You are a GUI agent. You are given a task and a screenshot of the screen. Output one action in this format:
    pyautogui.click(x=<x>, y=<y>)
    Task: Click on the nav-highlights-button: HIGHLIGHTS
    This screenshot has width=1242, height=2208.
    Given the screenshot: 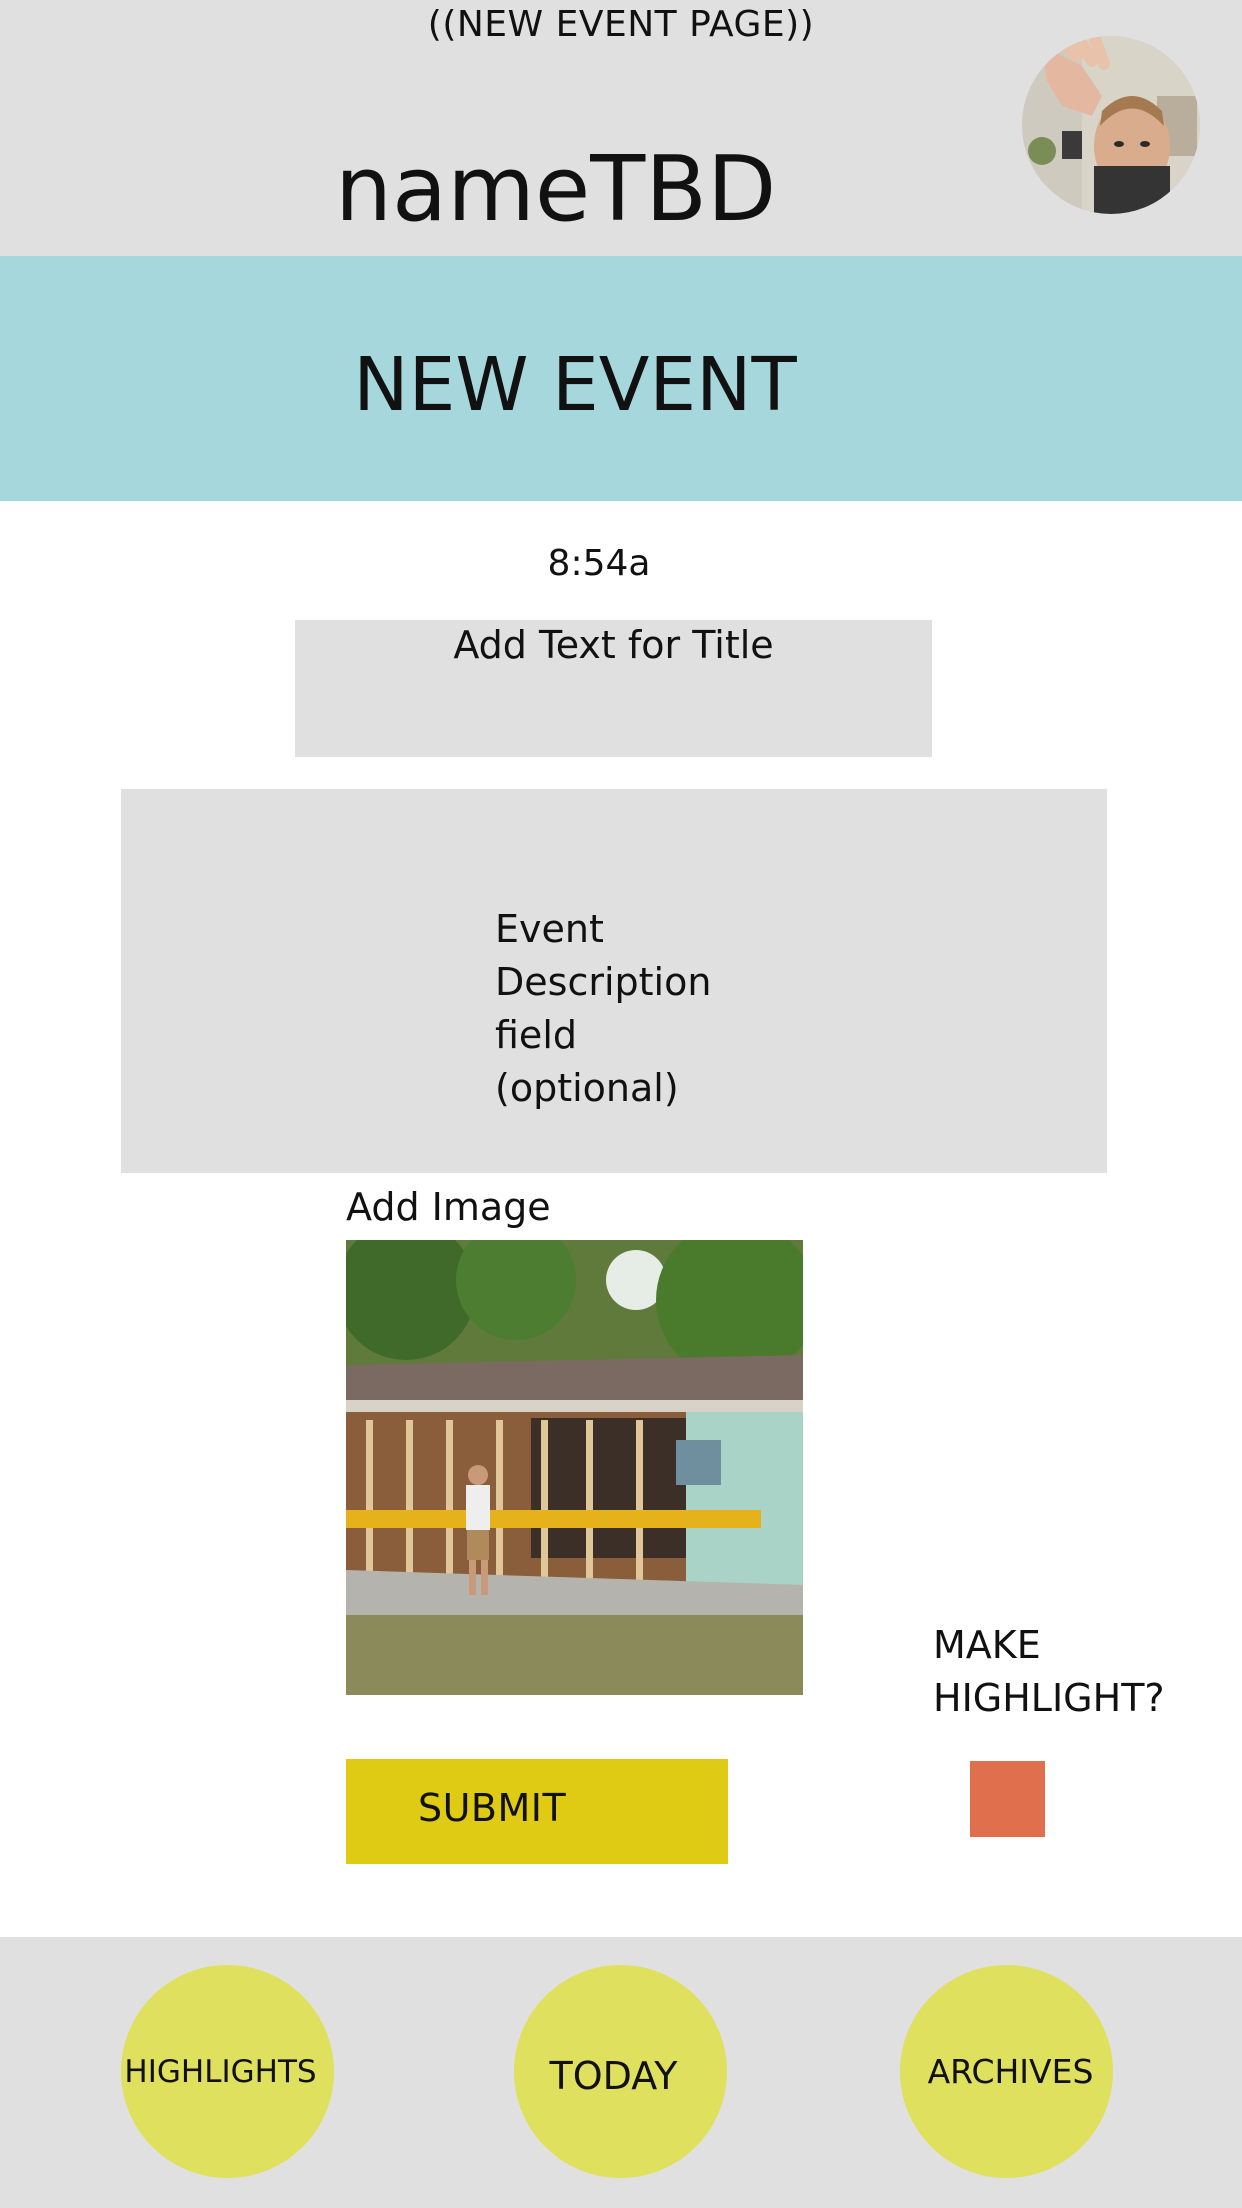 What is the action you would take?
    pyautogui.click(x=227, y=2071)
    